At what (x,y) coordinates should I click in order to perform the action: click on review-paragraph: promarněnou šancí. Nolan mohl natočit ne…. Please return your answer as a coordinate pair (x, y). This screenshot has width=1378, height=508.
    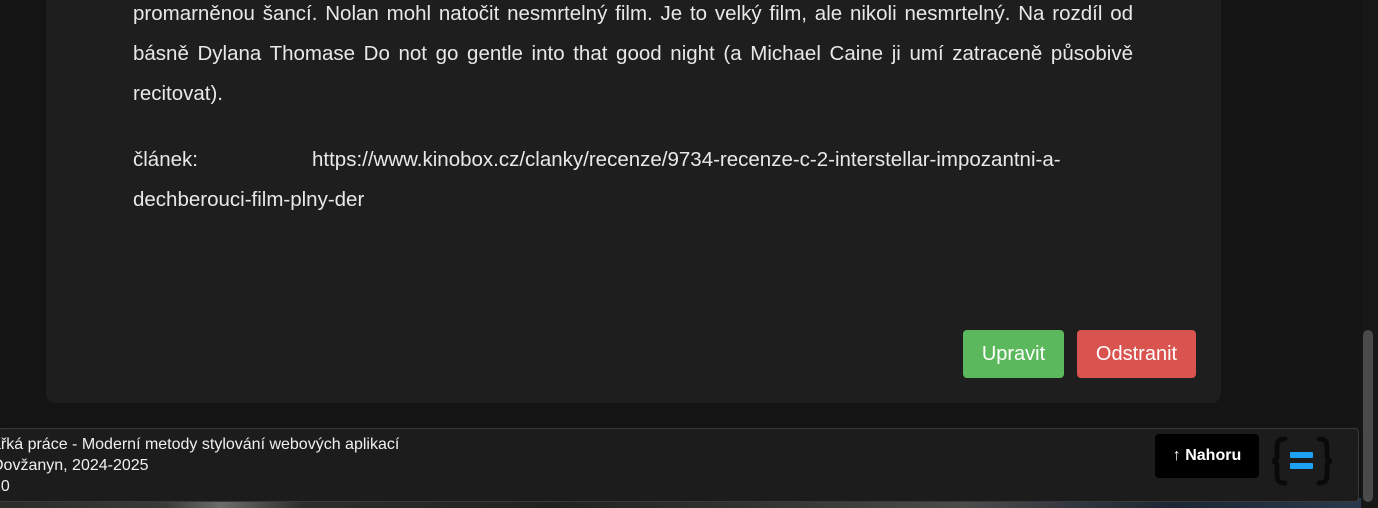
    Looking at the image, I should click on (633, 53).